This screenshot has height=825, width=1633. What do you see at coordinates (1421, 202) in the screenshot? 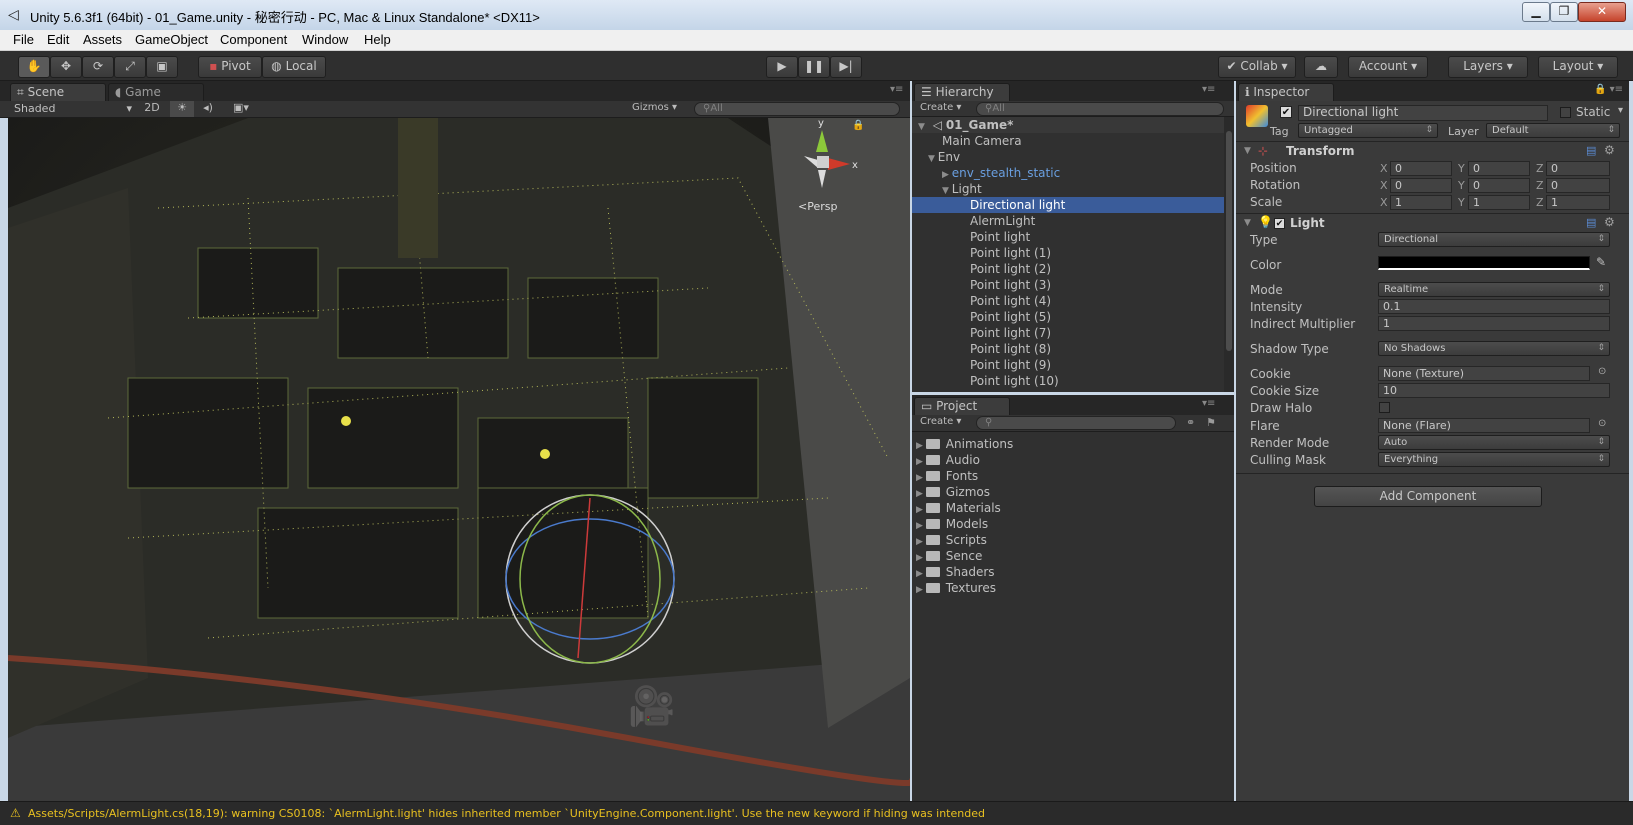
I see `scale-x-field: 1` at bounding box center [1421, 202].